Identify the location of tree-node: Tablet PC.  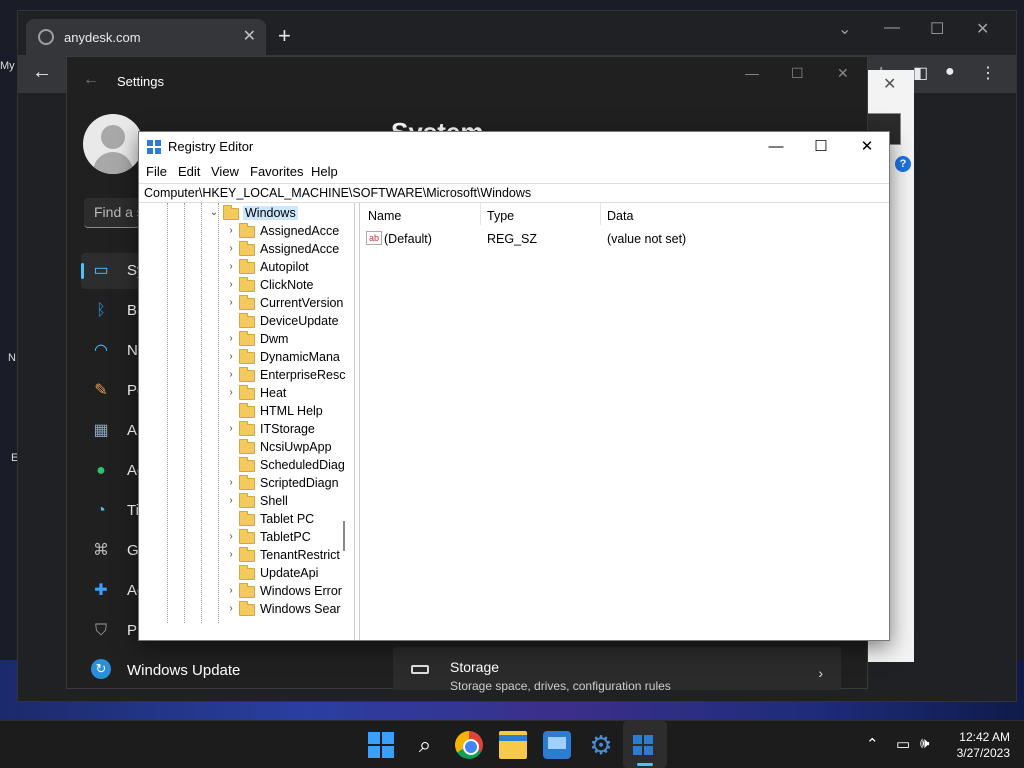
(246, 520).